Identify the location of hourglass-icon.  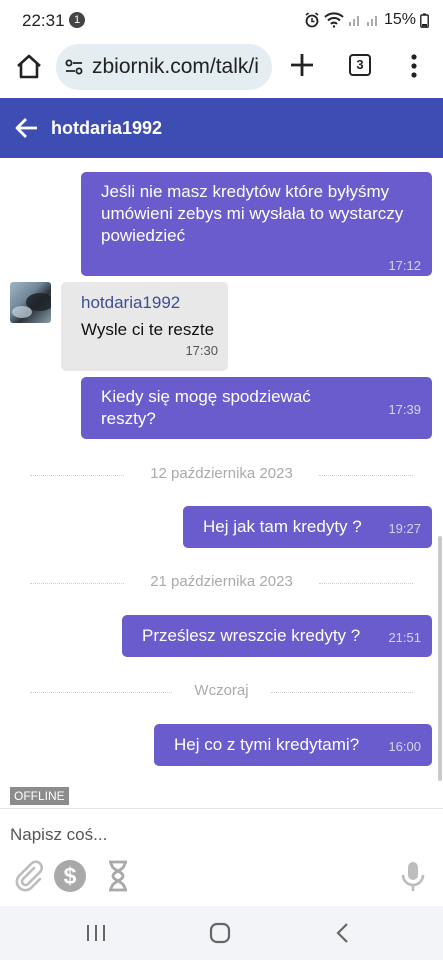
(118, 876).